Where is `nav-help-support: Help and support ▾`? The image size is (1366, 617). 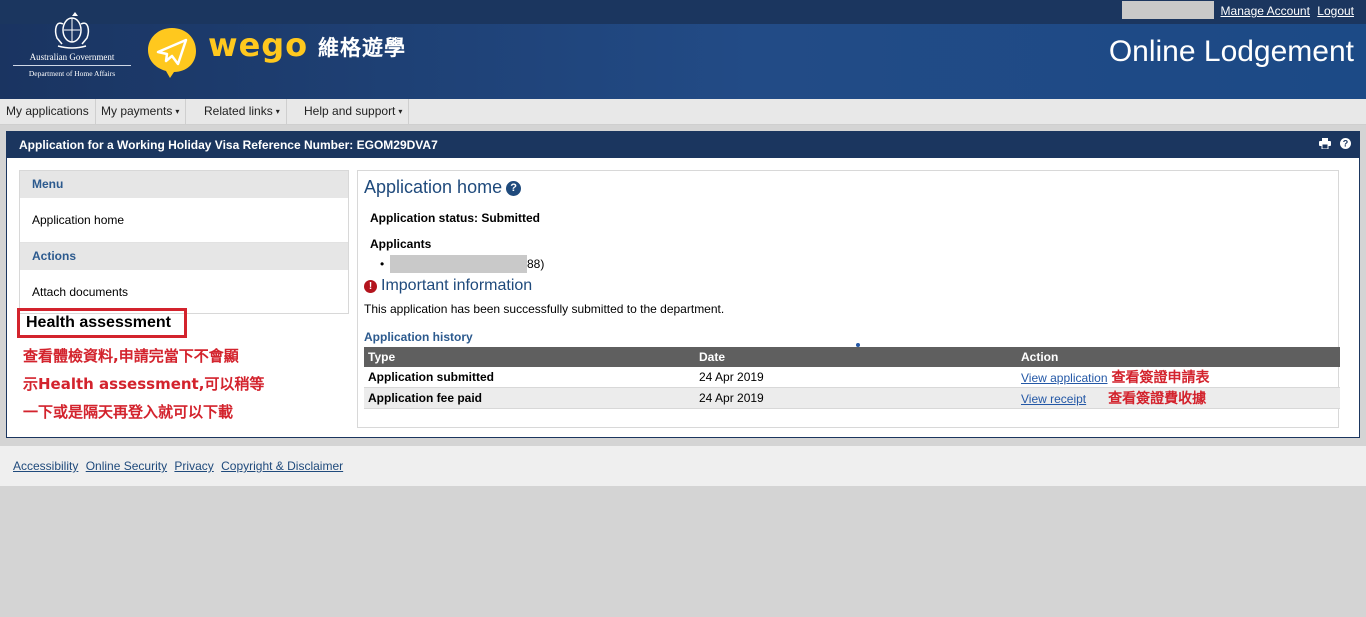
nav-help-support: Help and support ▾ is located at coordinates (354, 111).